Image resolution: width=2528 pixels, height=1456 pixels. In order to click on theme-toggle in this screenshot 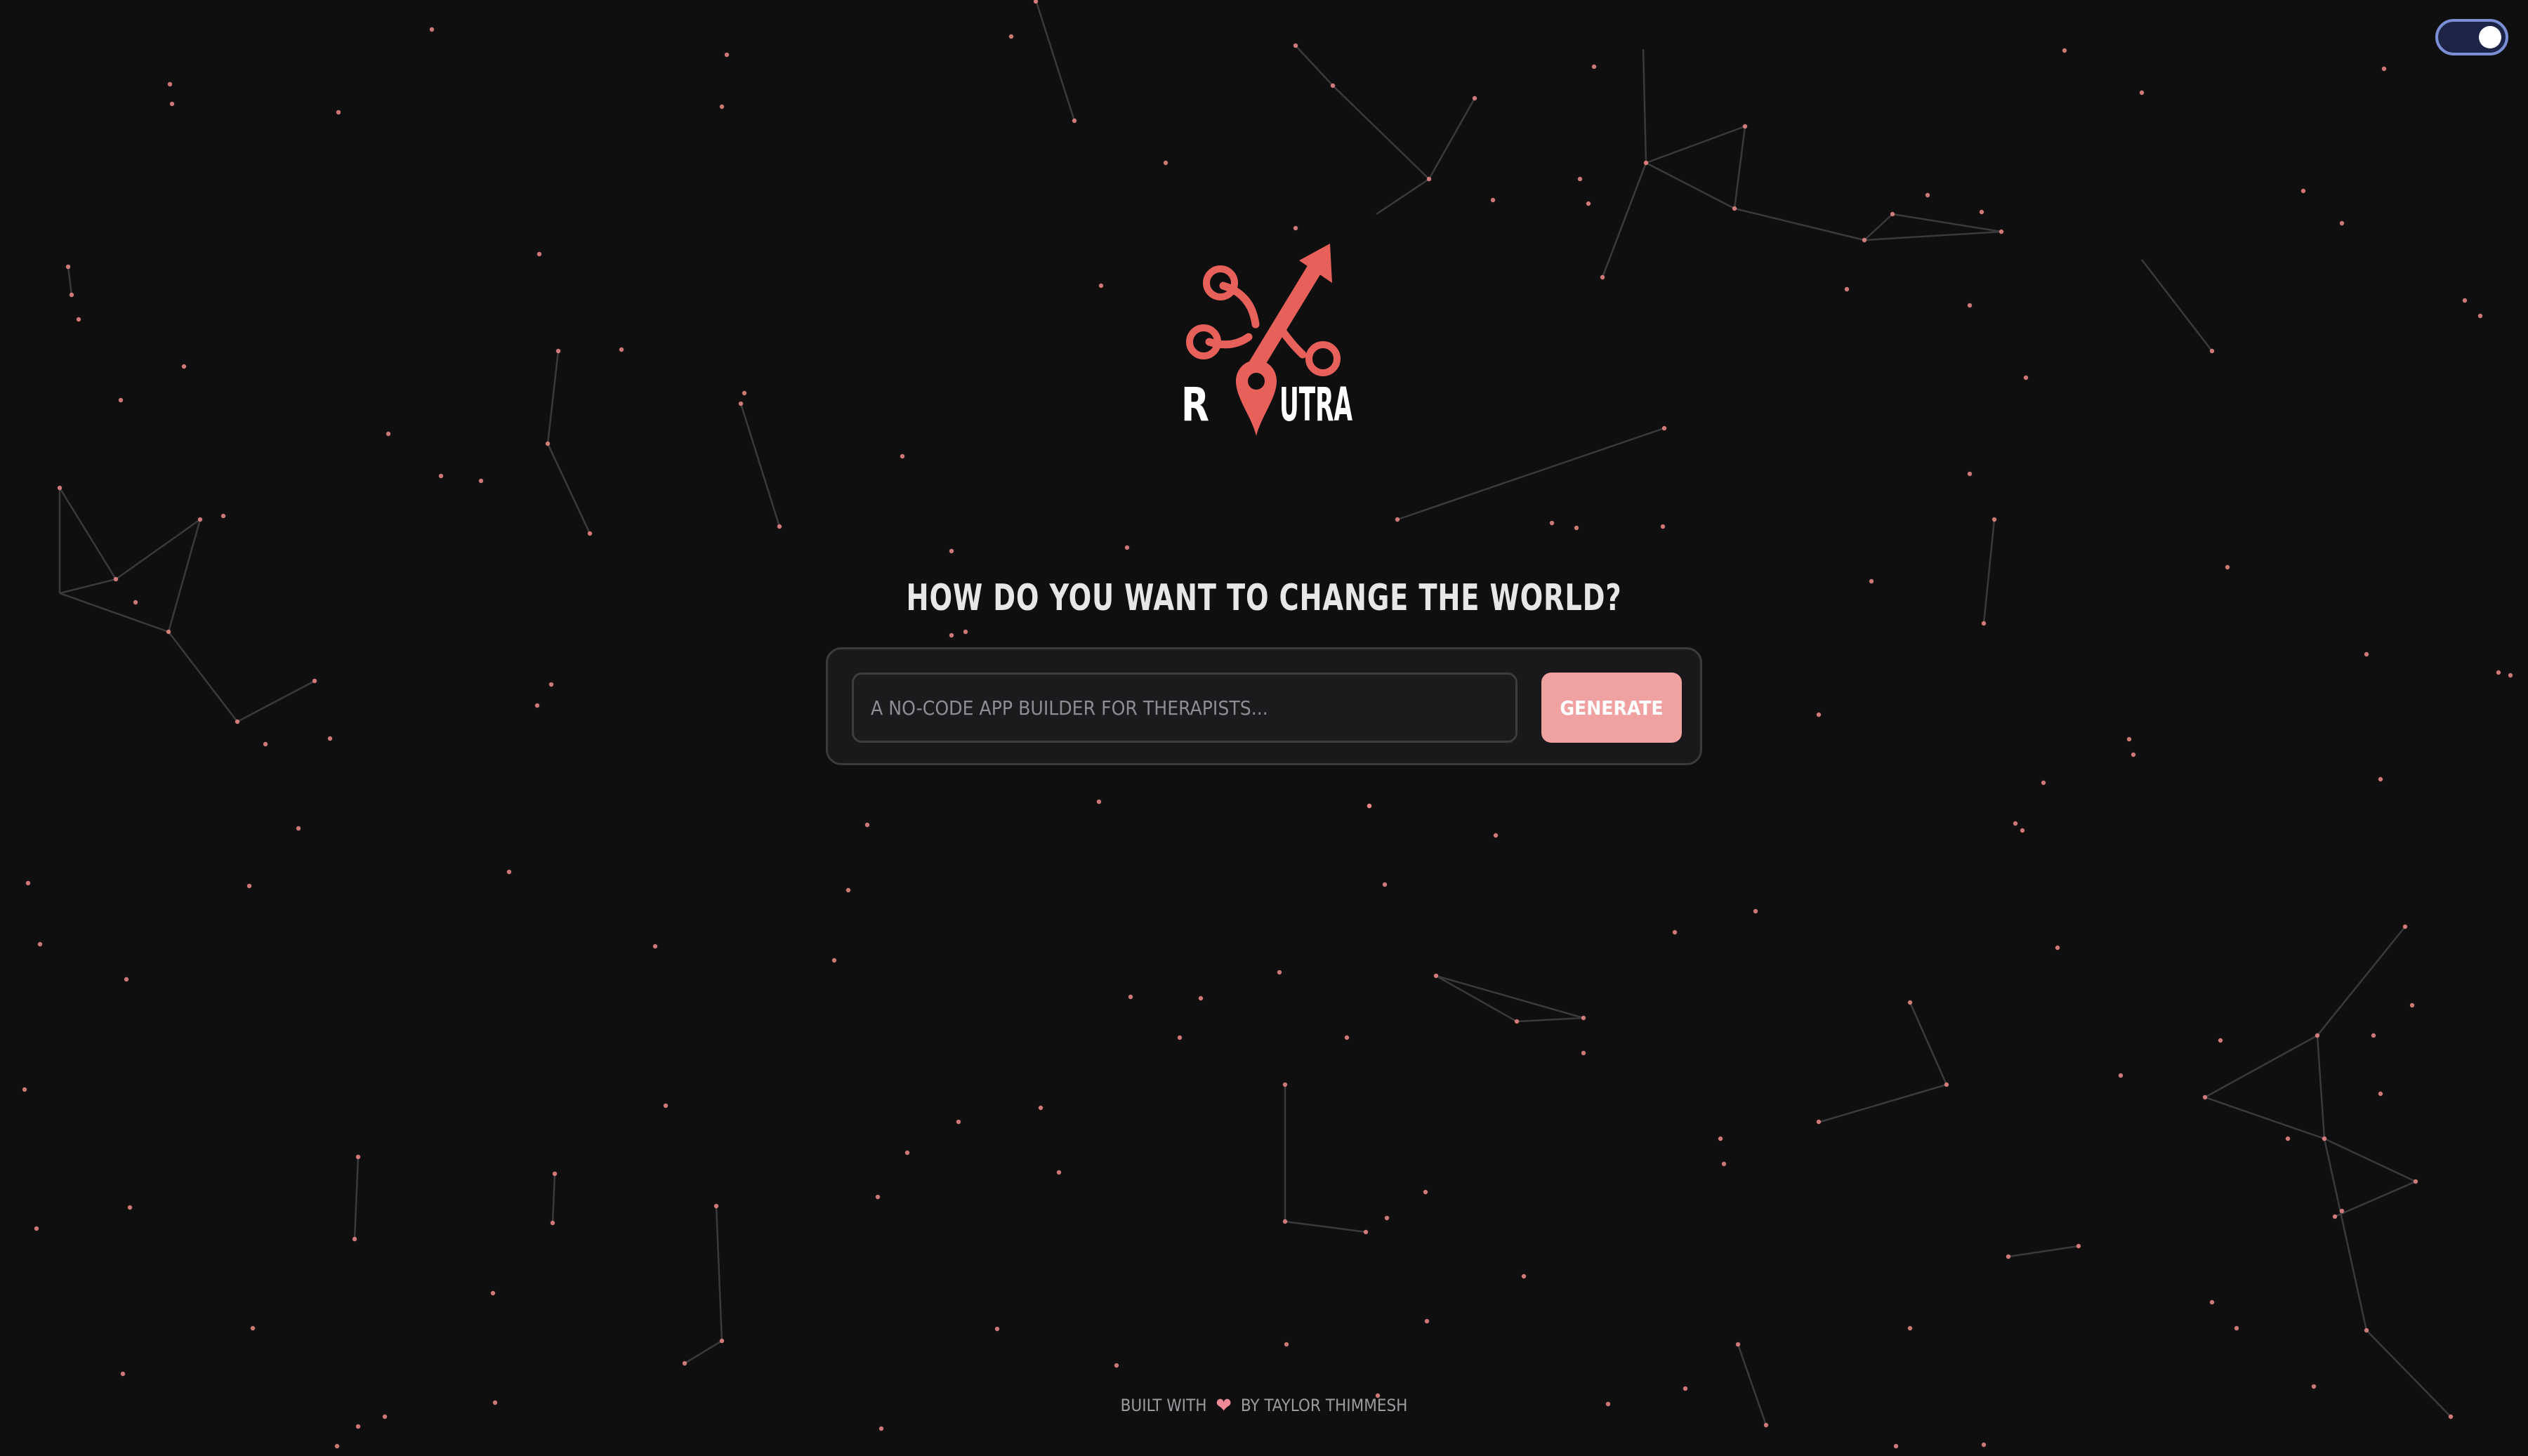, I will do `click(2471, 37)`.